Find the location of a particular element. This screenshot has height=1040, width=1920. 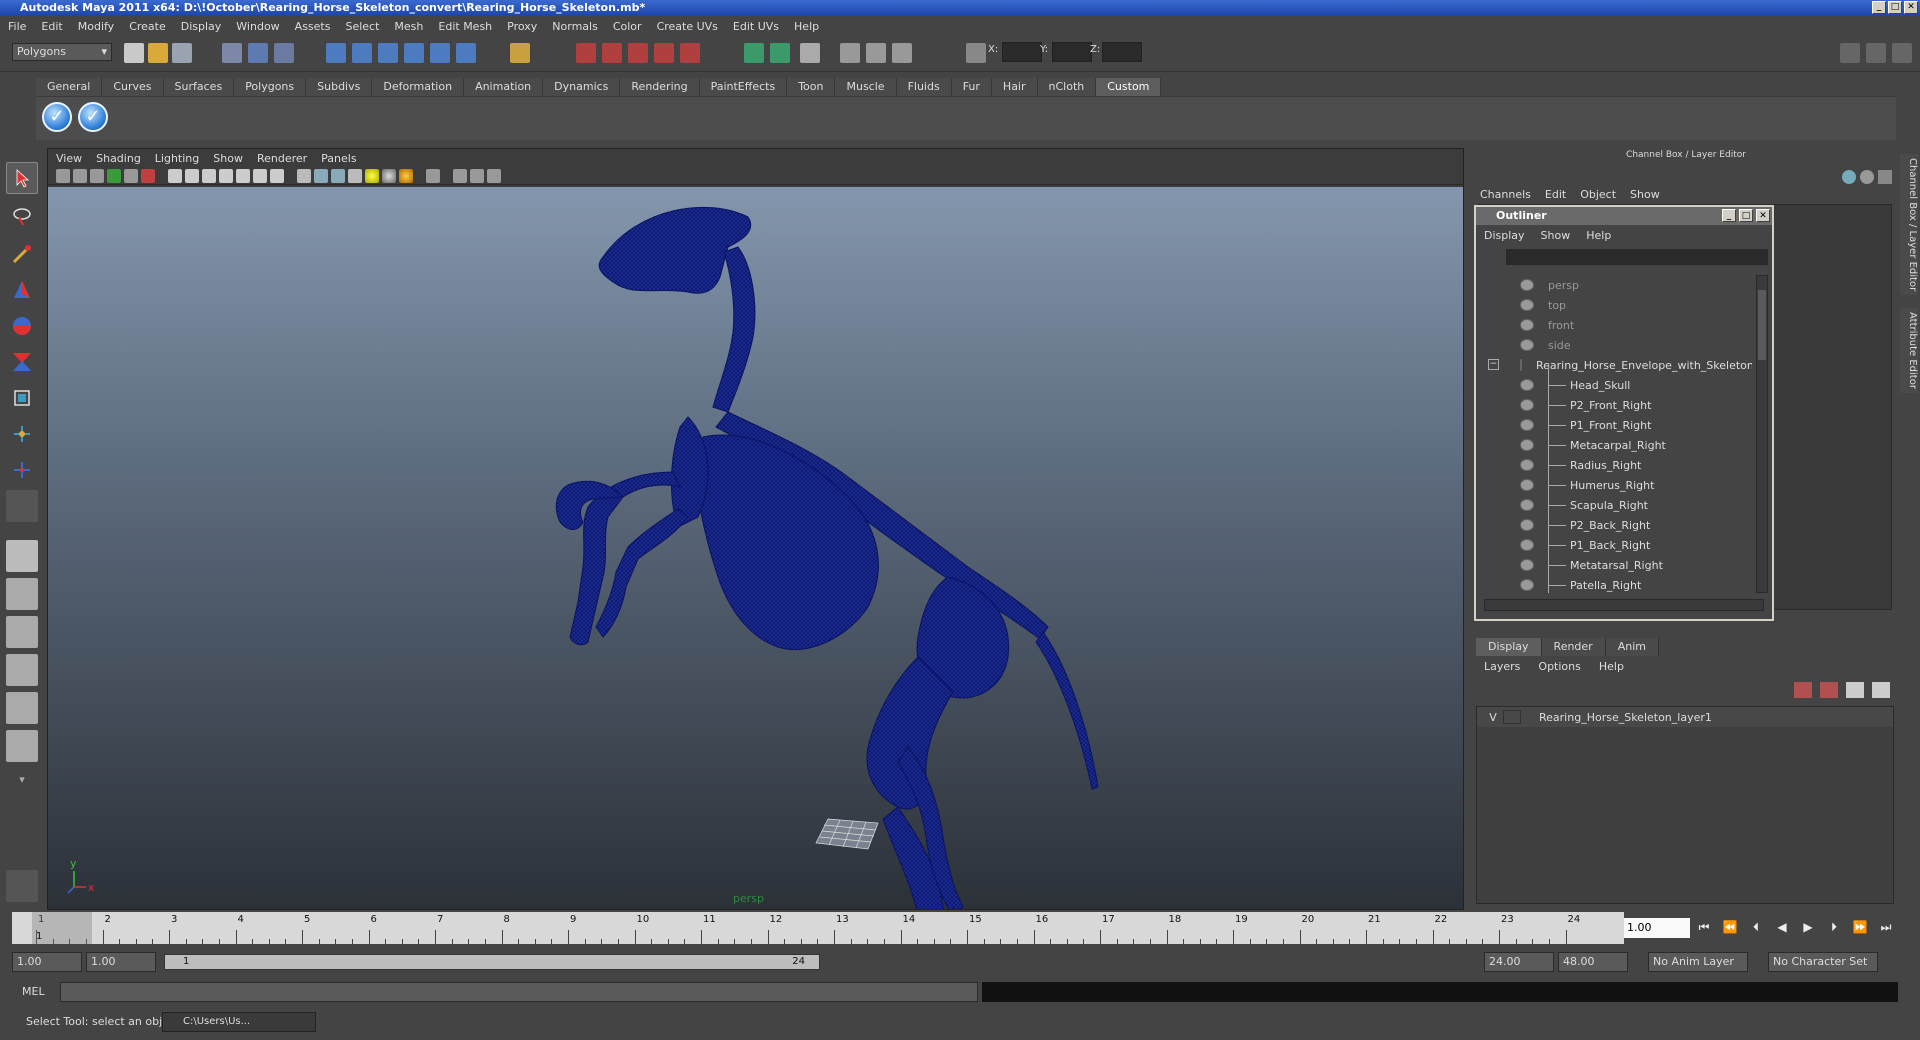

shelf-tab-polygons: Polygons is located at coordinates (270, 87).